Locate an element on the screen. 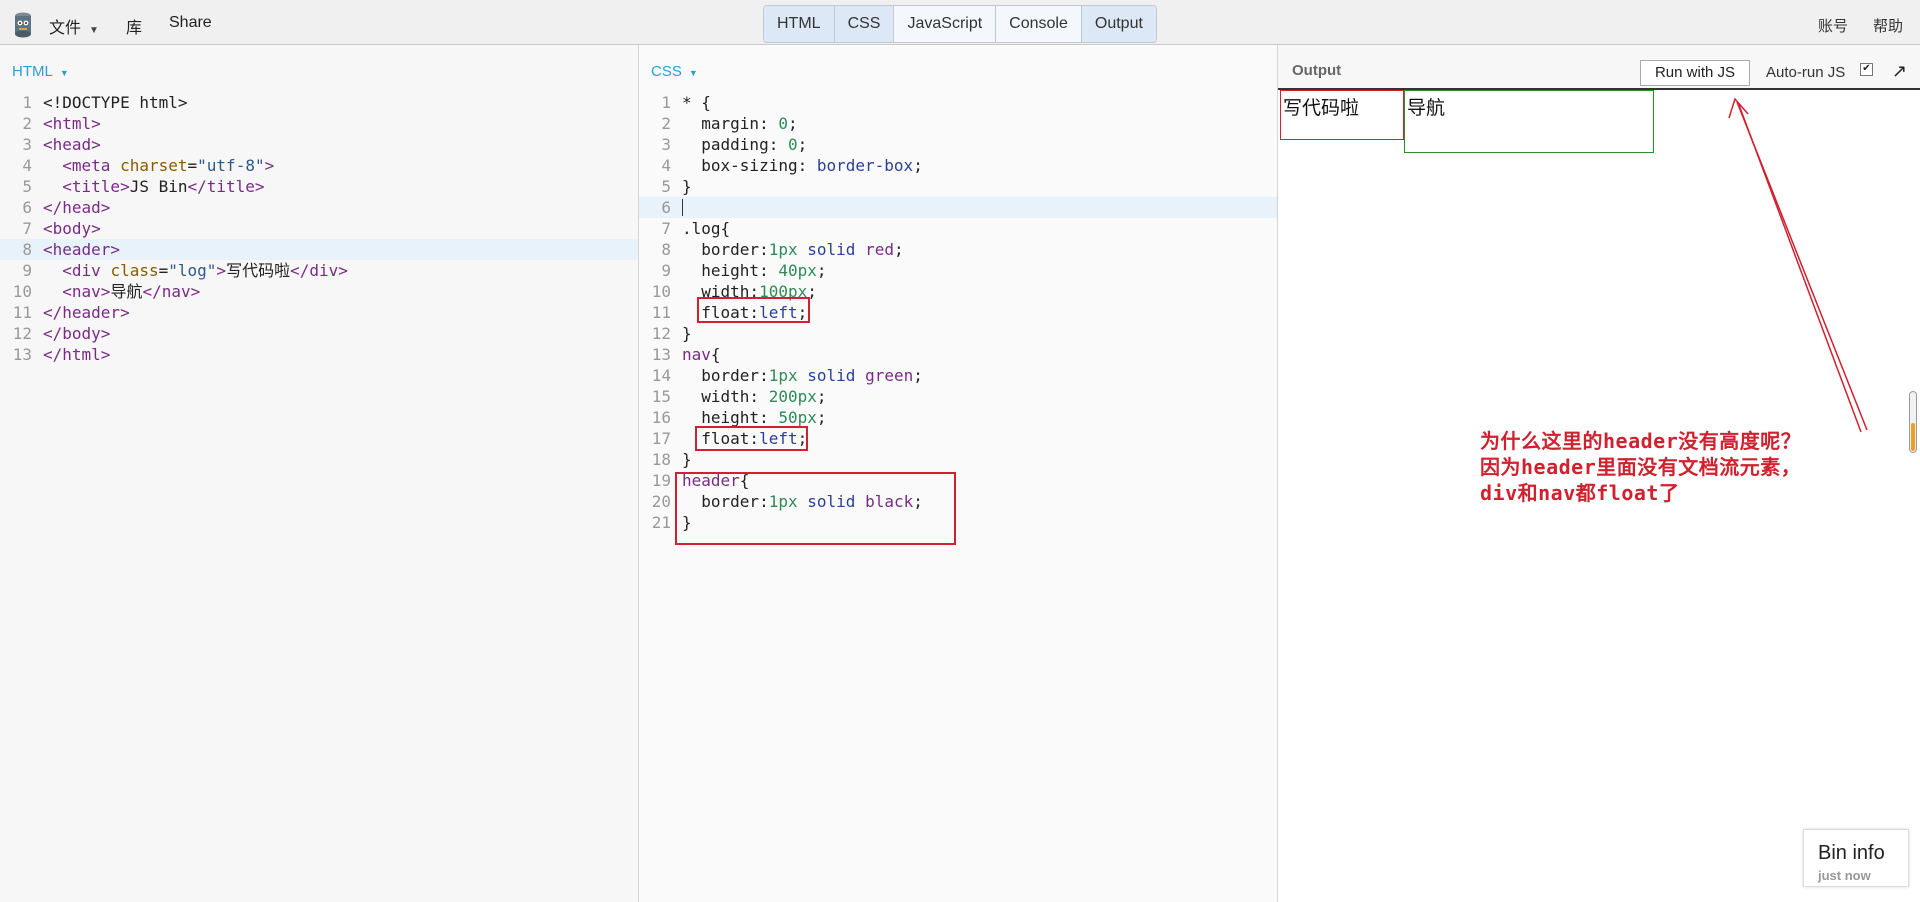 The height and width of the screenshot is (902, 1920). autorun-label: Auto-run JS is located at coordinates (1806, 72).